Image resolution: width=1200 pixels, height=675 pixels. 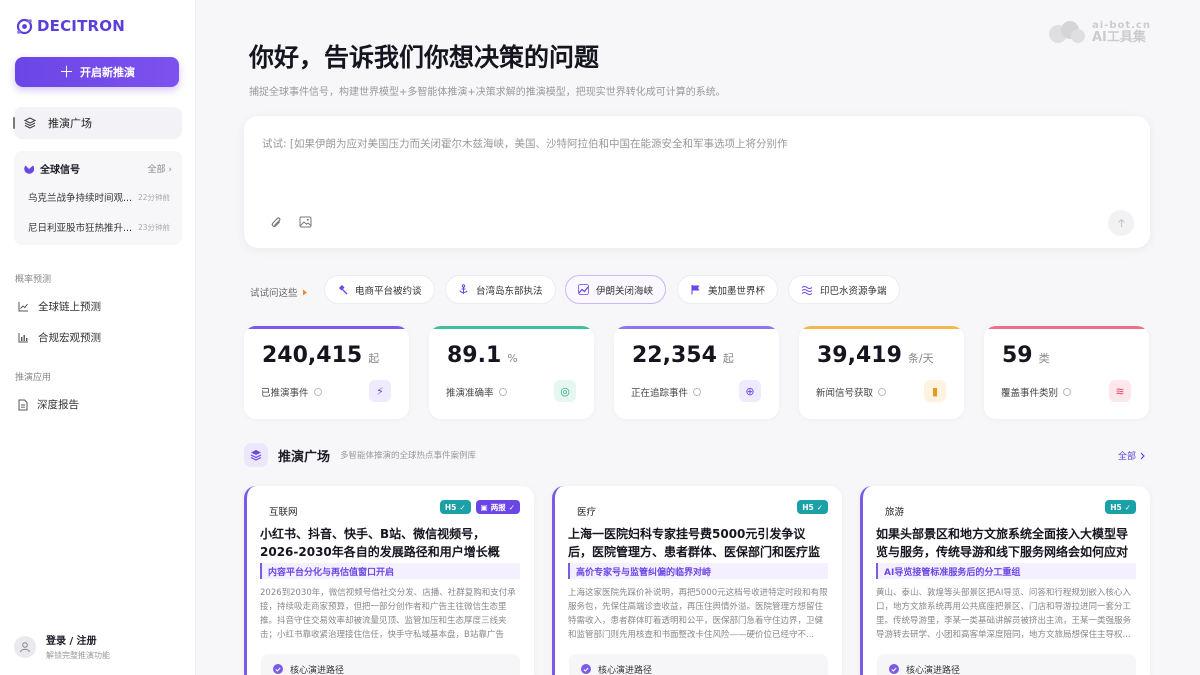 I want to click on signal-item: 乌克兰战争持续时间观... 22分钟前, so click(x=99, y=197).